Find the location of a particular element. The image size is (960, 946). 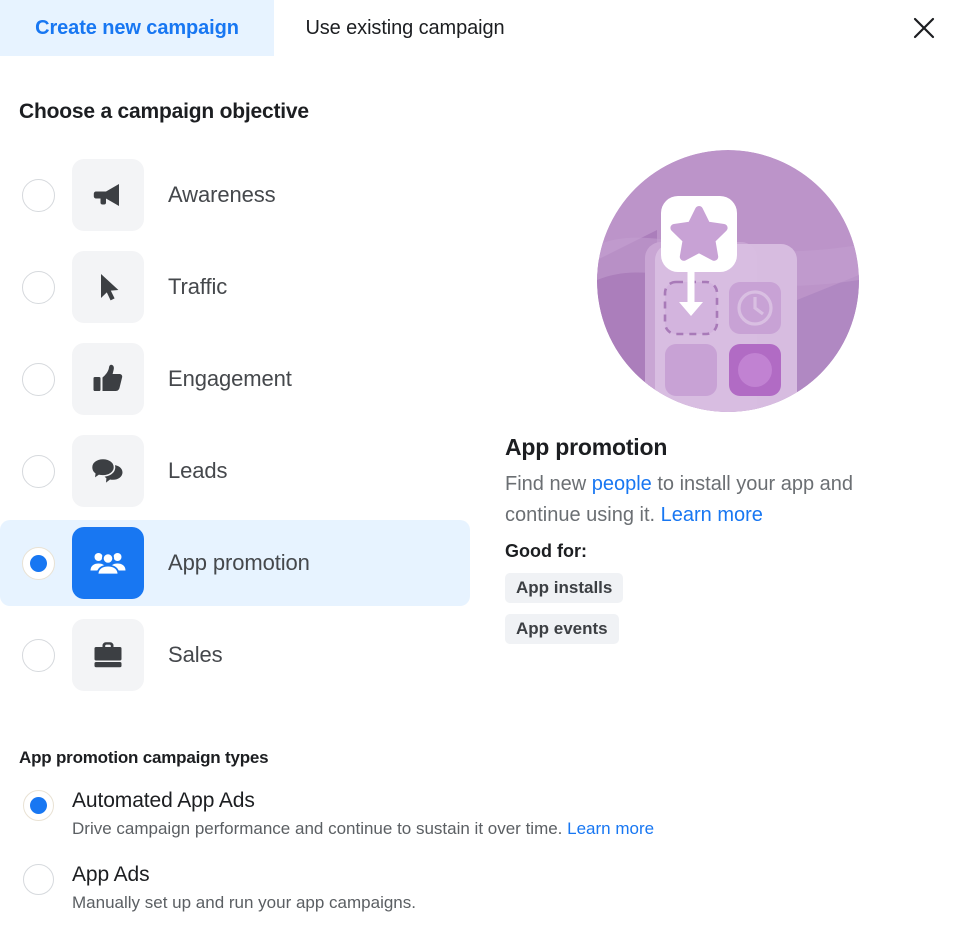

cursor-icon is located at coordinates (110, 287).